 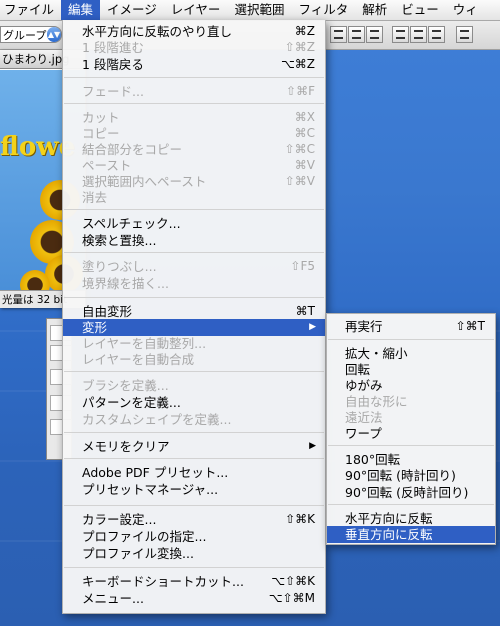 What do you see at coordinates (194, 197) in the screenshot?
I see `edit-menu-item: 消去` at bounding box center [194, 197].